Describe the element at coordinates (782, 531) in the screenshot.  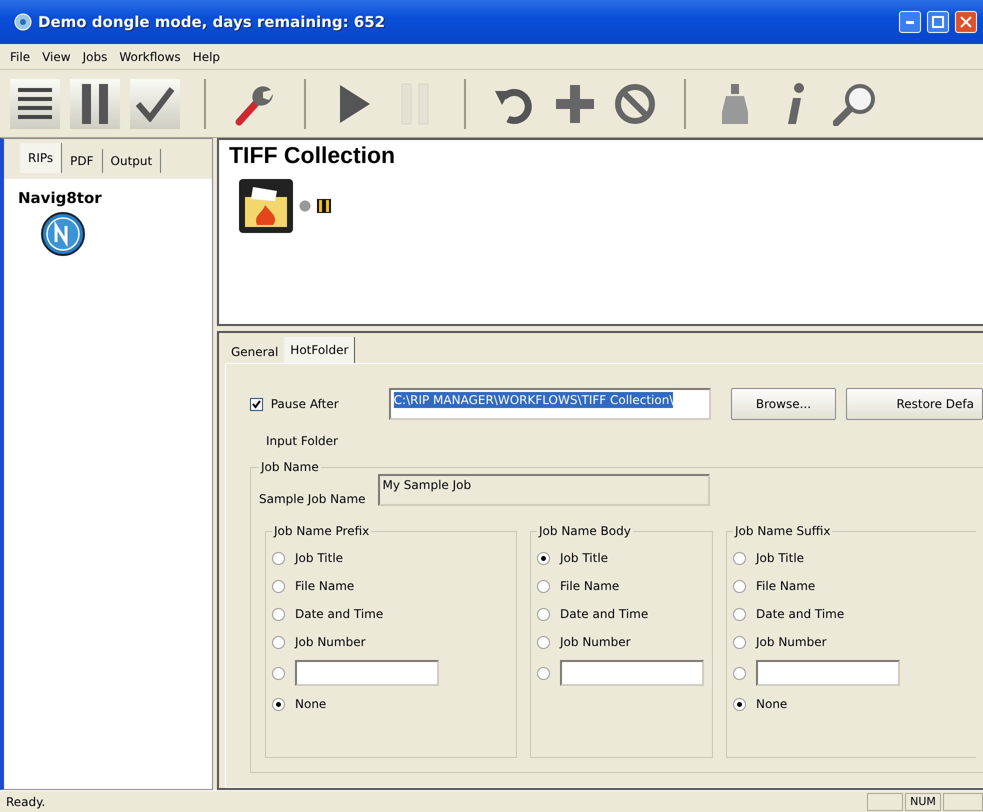
I see `group-title: Job Name Suffix` at that location.